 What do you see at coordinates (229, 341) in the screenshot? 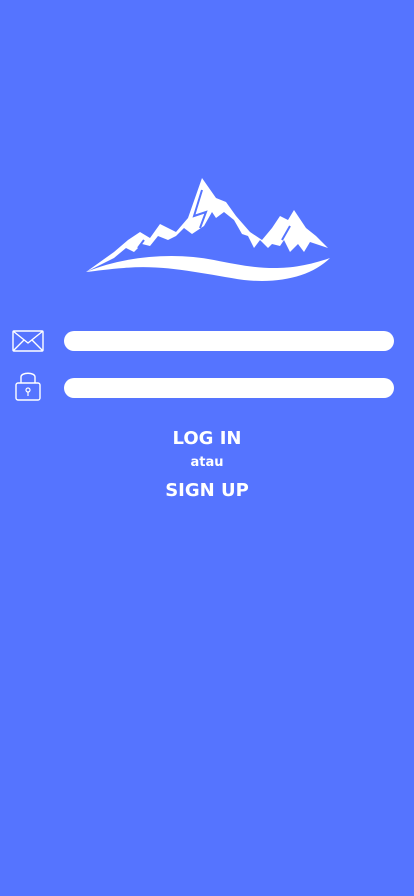
I see `email-field` at bounding box center [229, 341].